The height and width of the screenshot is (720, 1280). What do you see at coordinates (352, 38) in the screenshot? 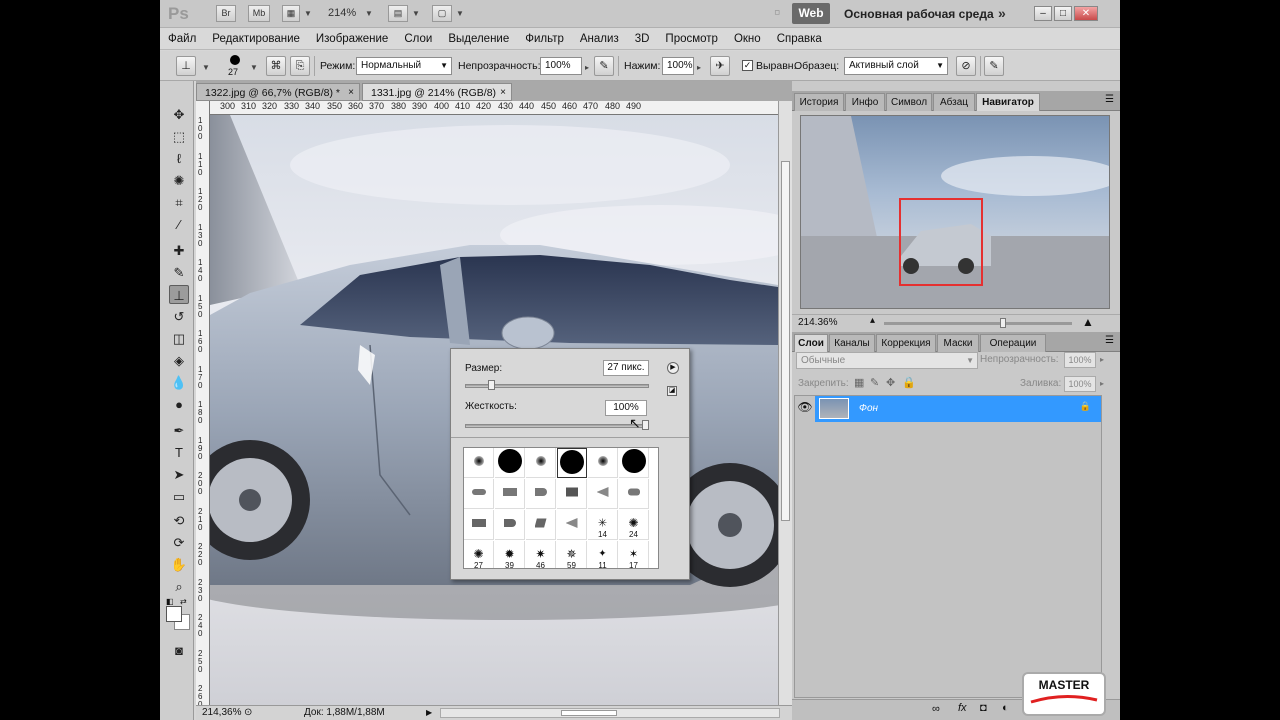
I see `menu-image: Изображение` at bounding box center [352, 38].